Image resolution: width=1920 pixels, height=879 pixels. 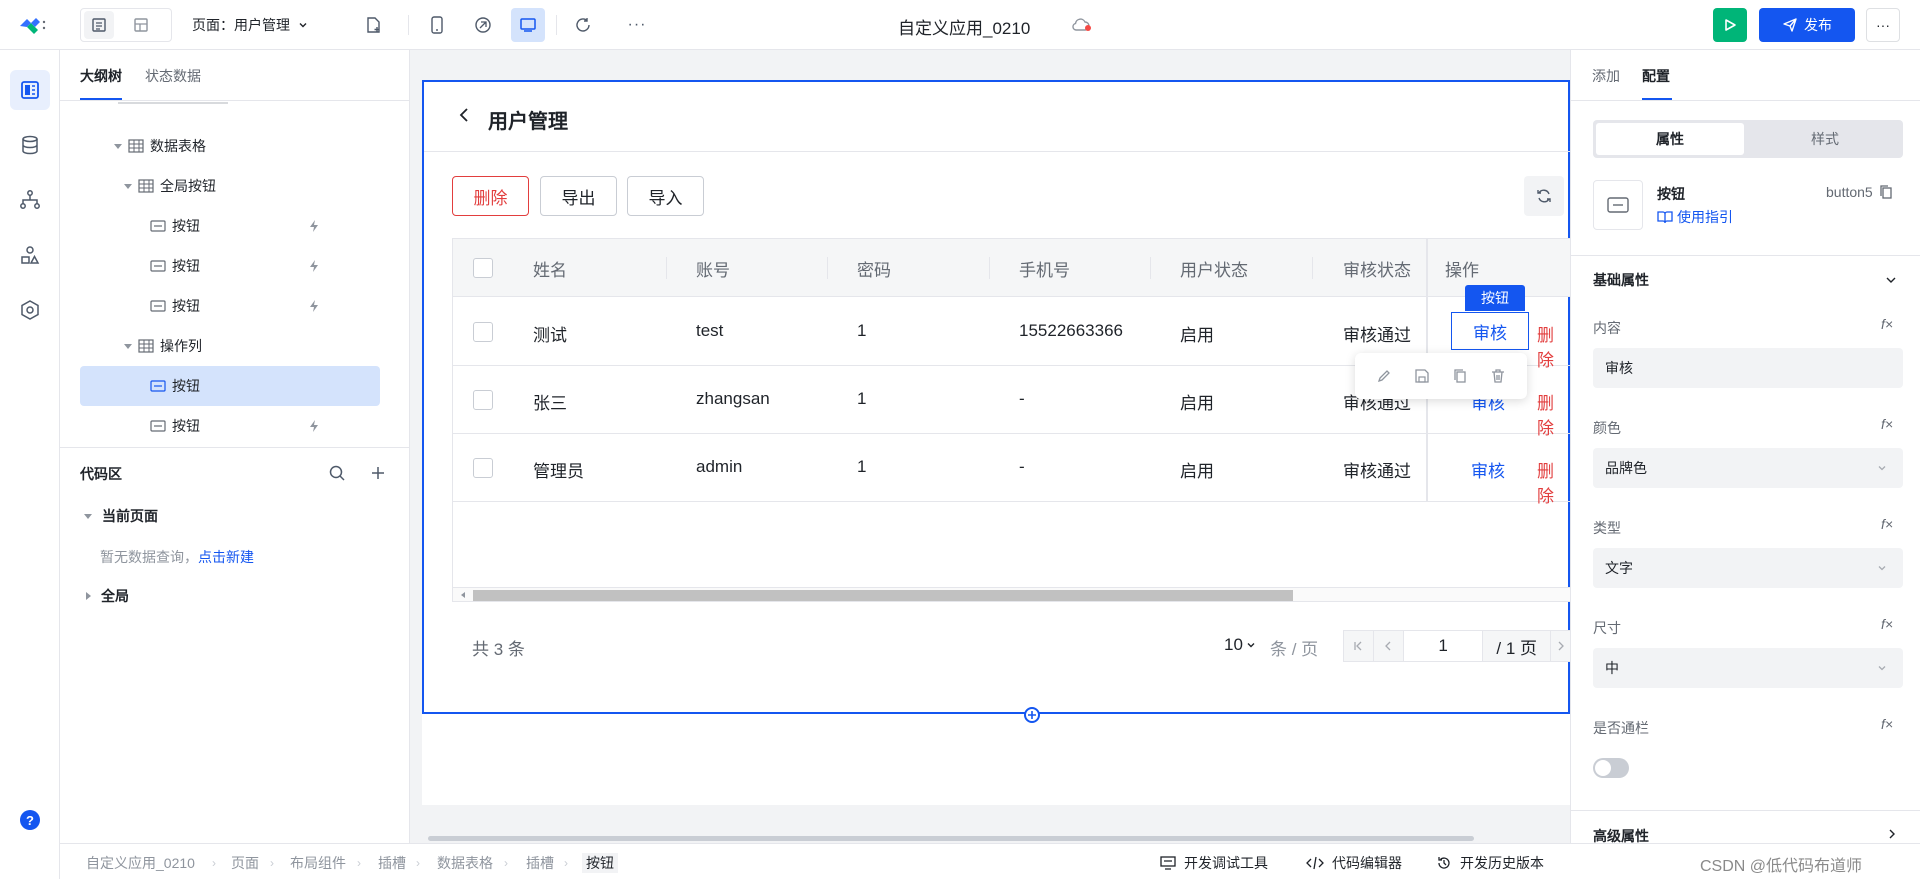 I want to click on export-button: 导出, so click(x=578, y=196).